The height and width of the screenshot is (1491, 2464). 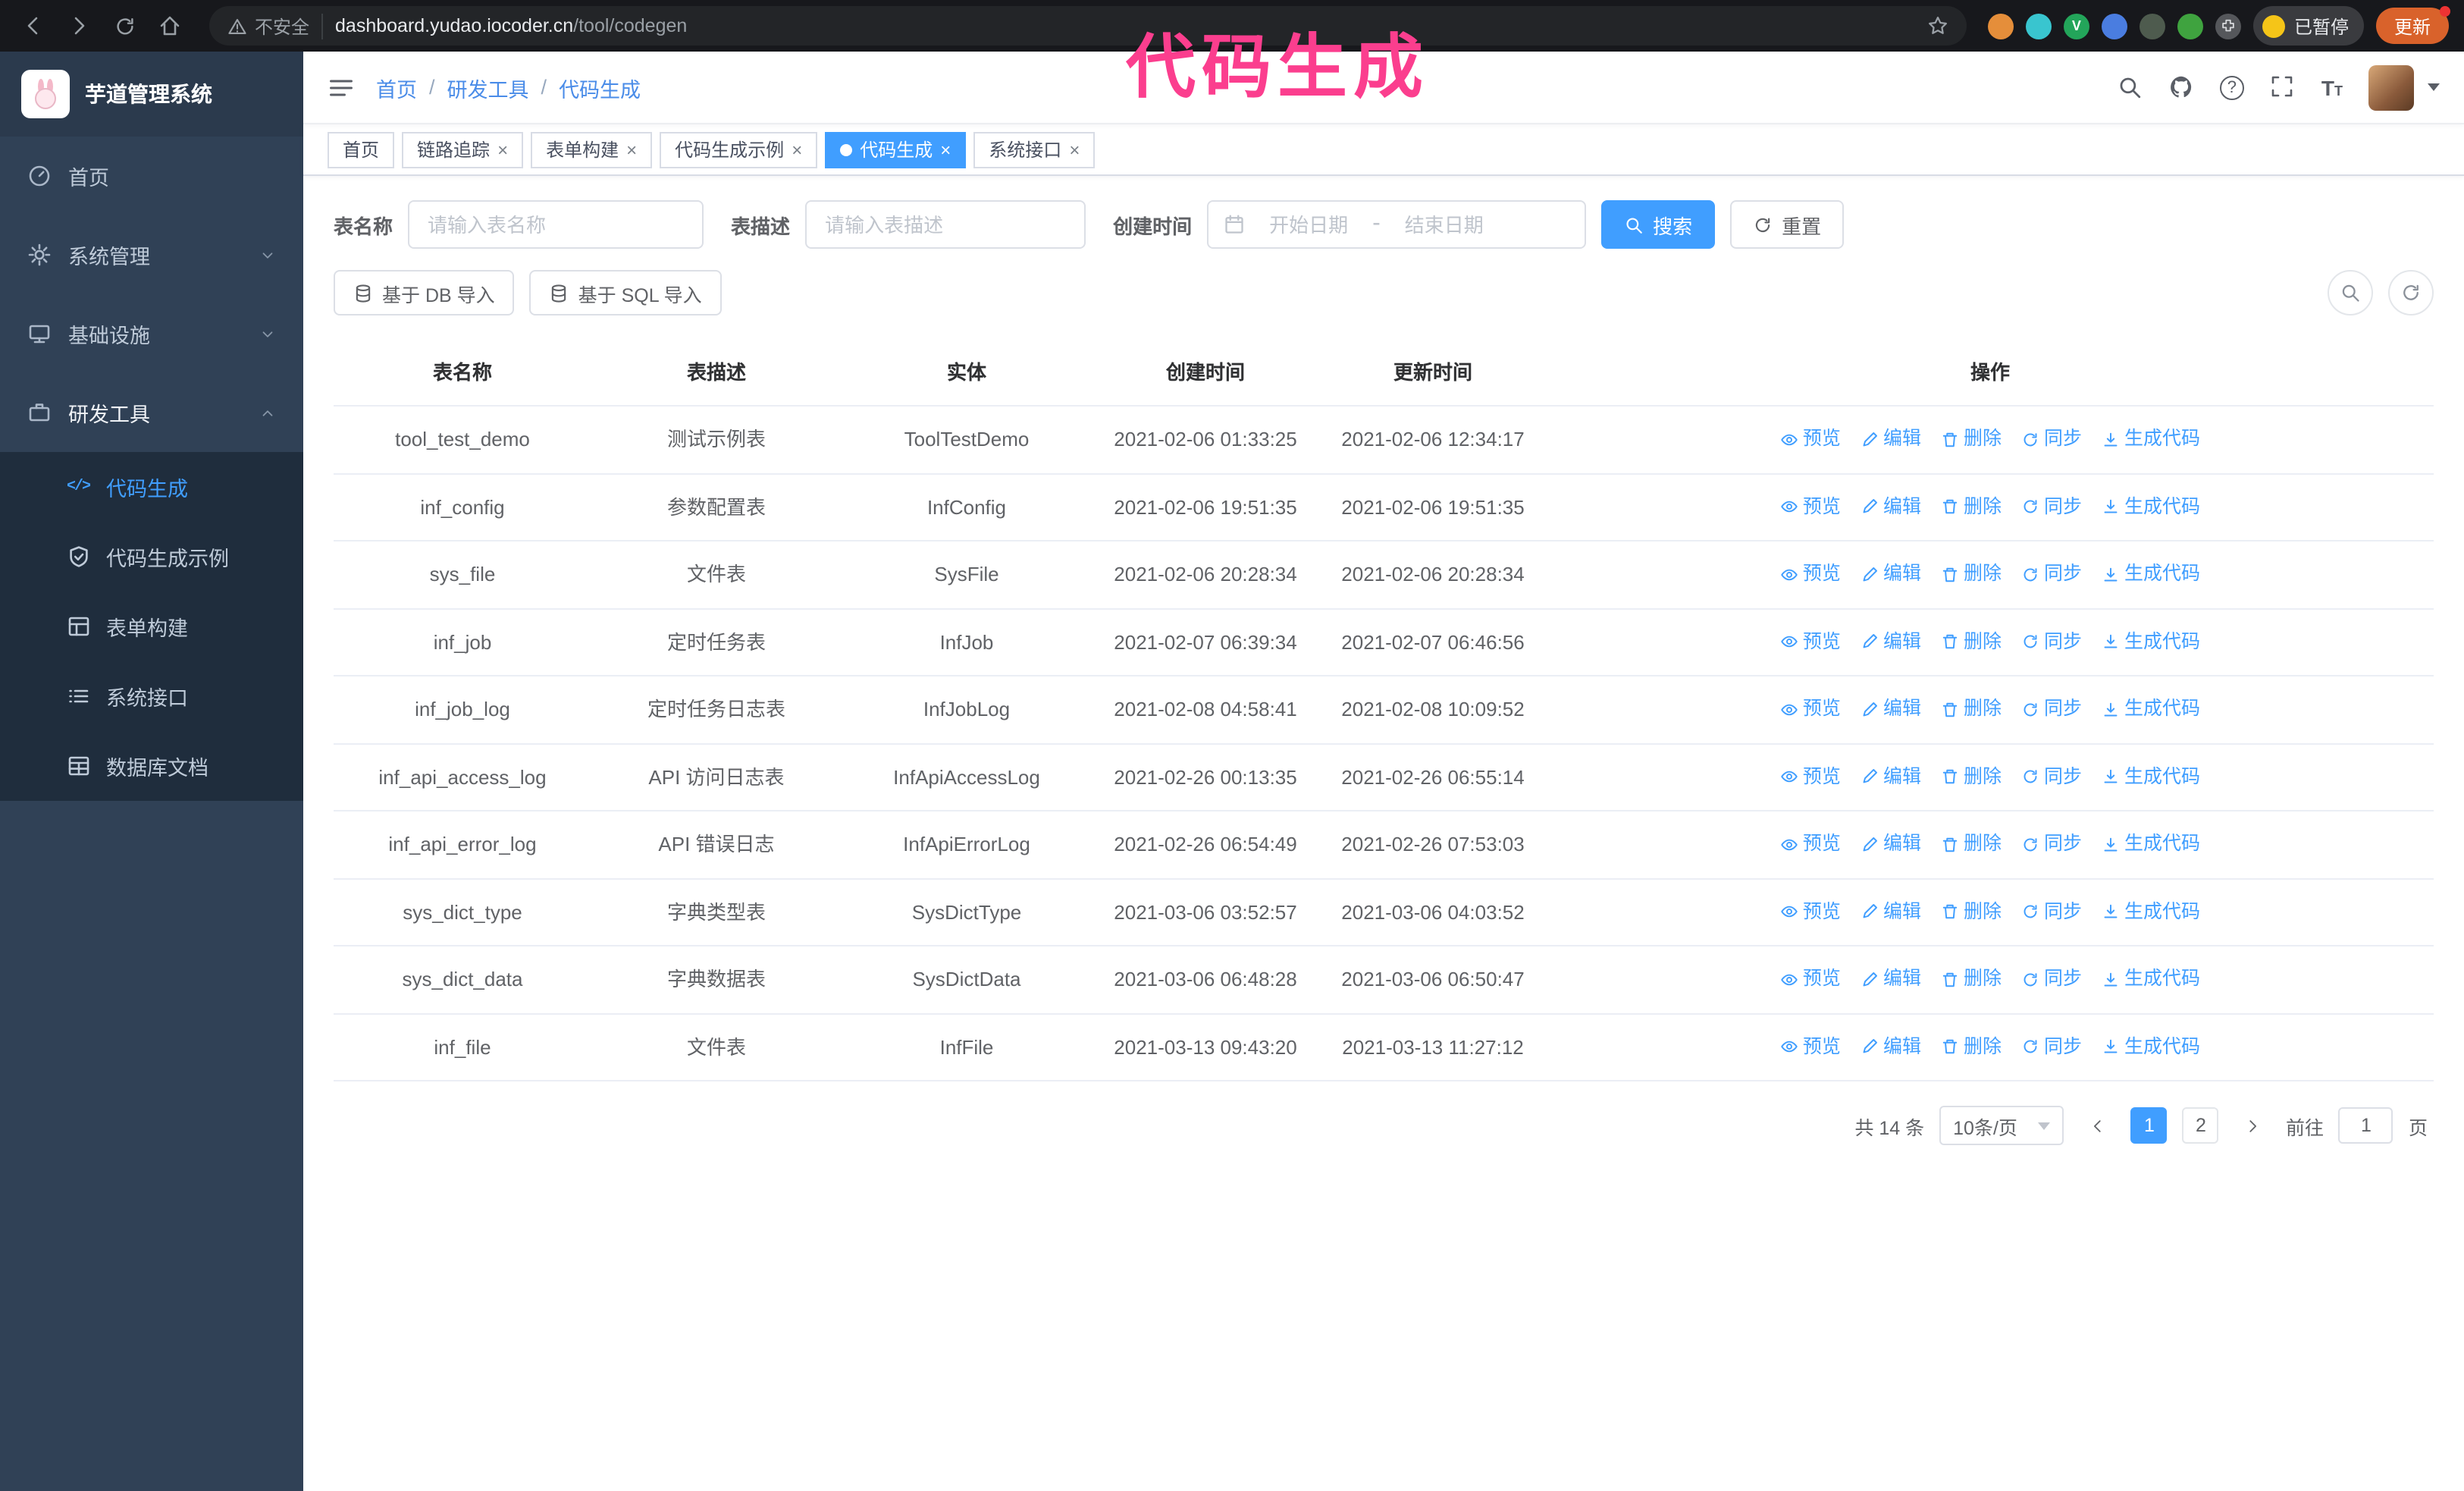 What do you see at coordinates (1788, 224) in the screenshot?
I see `reset-button: 重置` at bounding box center [1788, 224].